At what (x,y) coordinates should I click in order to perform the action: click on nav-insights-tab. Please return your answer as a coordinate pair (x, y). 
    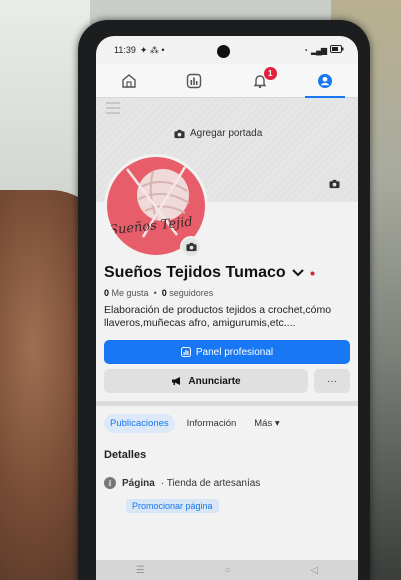
    Looking at the image, I should click on (194, 81).